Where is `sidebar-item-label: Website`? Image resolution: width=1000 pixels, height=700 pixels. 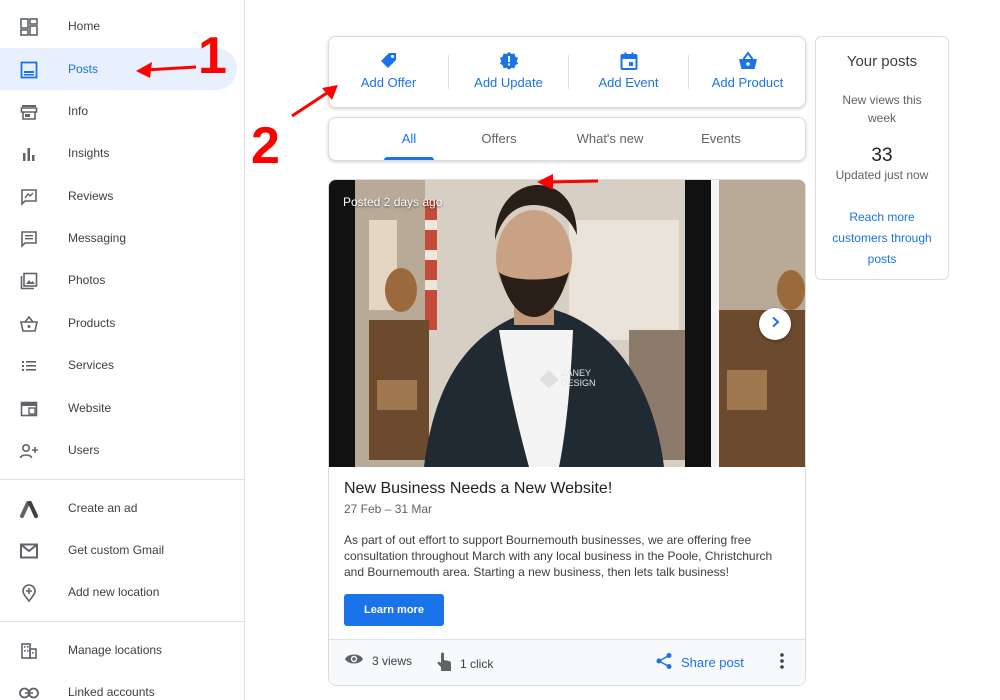
sidebar-item-label: Website is located at coordinates (90, 408).